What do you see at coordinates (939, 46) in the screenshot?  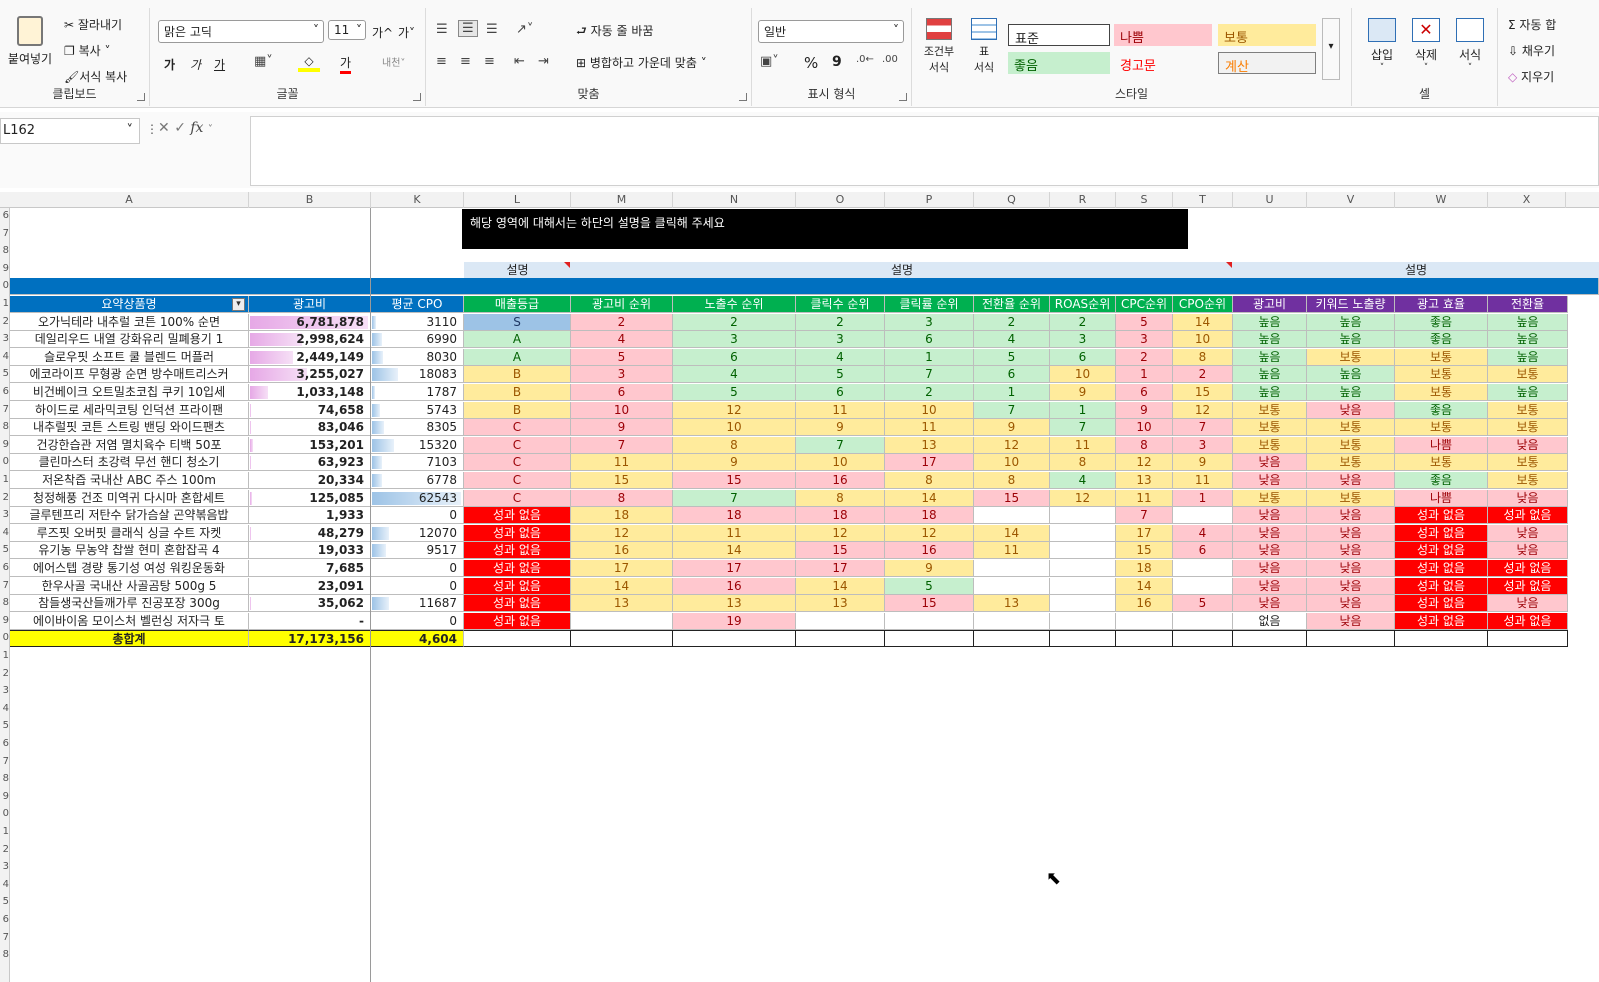 I see `conditional-format-button: 조건부 서식` at bounding box center [939, 46].